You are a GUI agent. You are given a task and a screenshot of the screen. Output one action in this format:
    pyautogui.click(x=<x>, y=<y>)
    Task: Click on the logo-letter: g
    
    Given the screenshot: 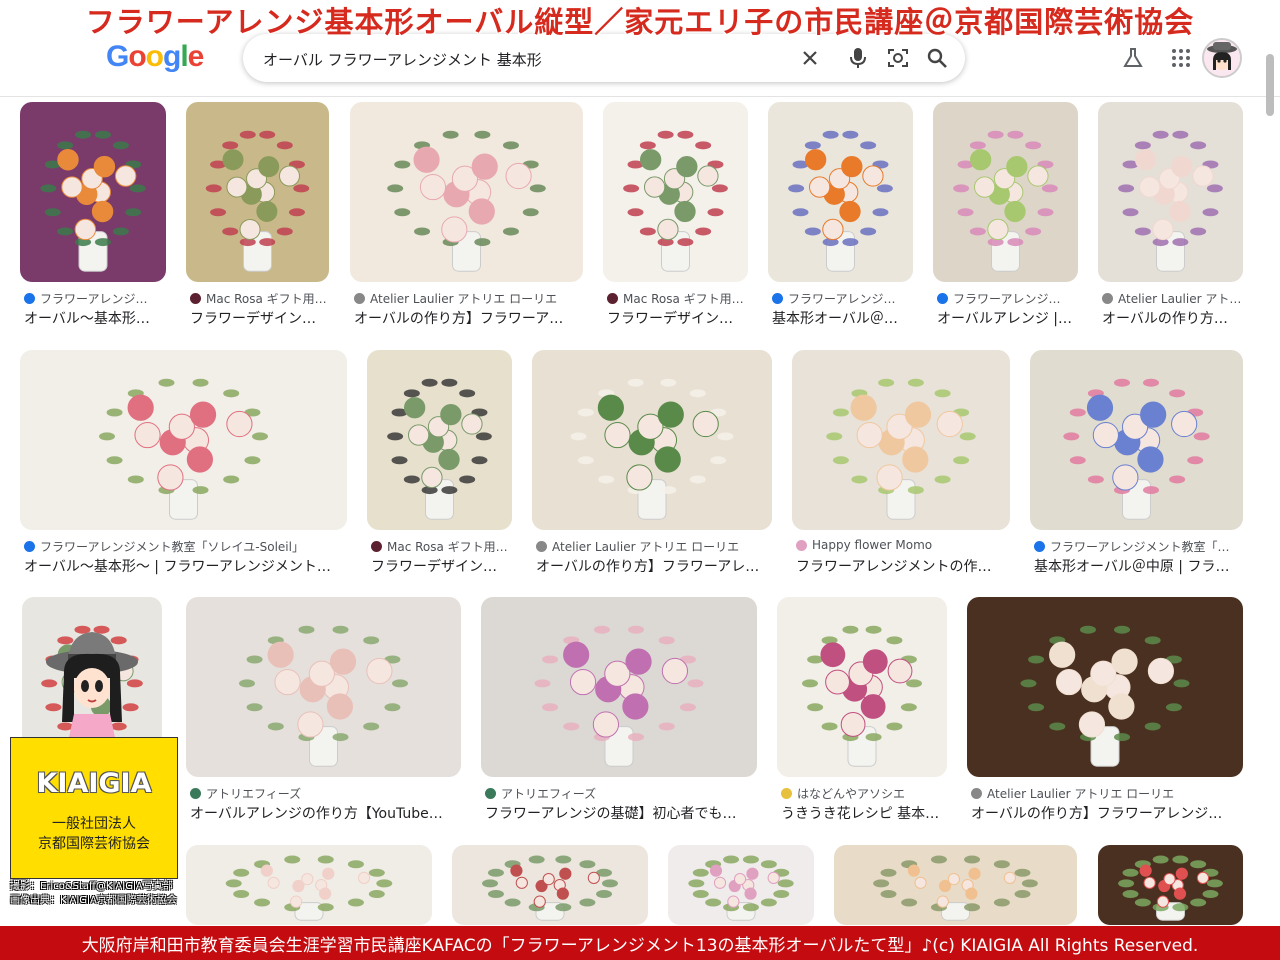 What is the action you would take?
    pyautogui.click(x=172, y=56)
    